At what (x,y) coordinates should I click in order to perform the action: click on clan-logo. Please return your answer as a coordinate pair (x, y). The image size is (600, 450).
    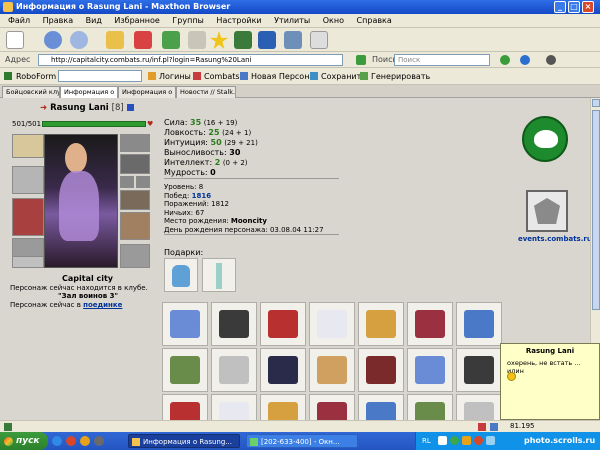
    Looking at the image, I should click on (545, 139).